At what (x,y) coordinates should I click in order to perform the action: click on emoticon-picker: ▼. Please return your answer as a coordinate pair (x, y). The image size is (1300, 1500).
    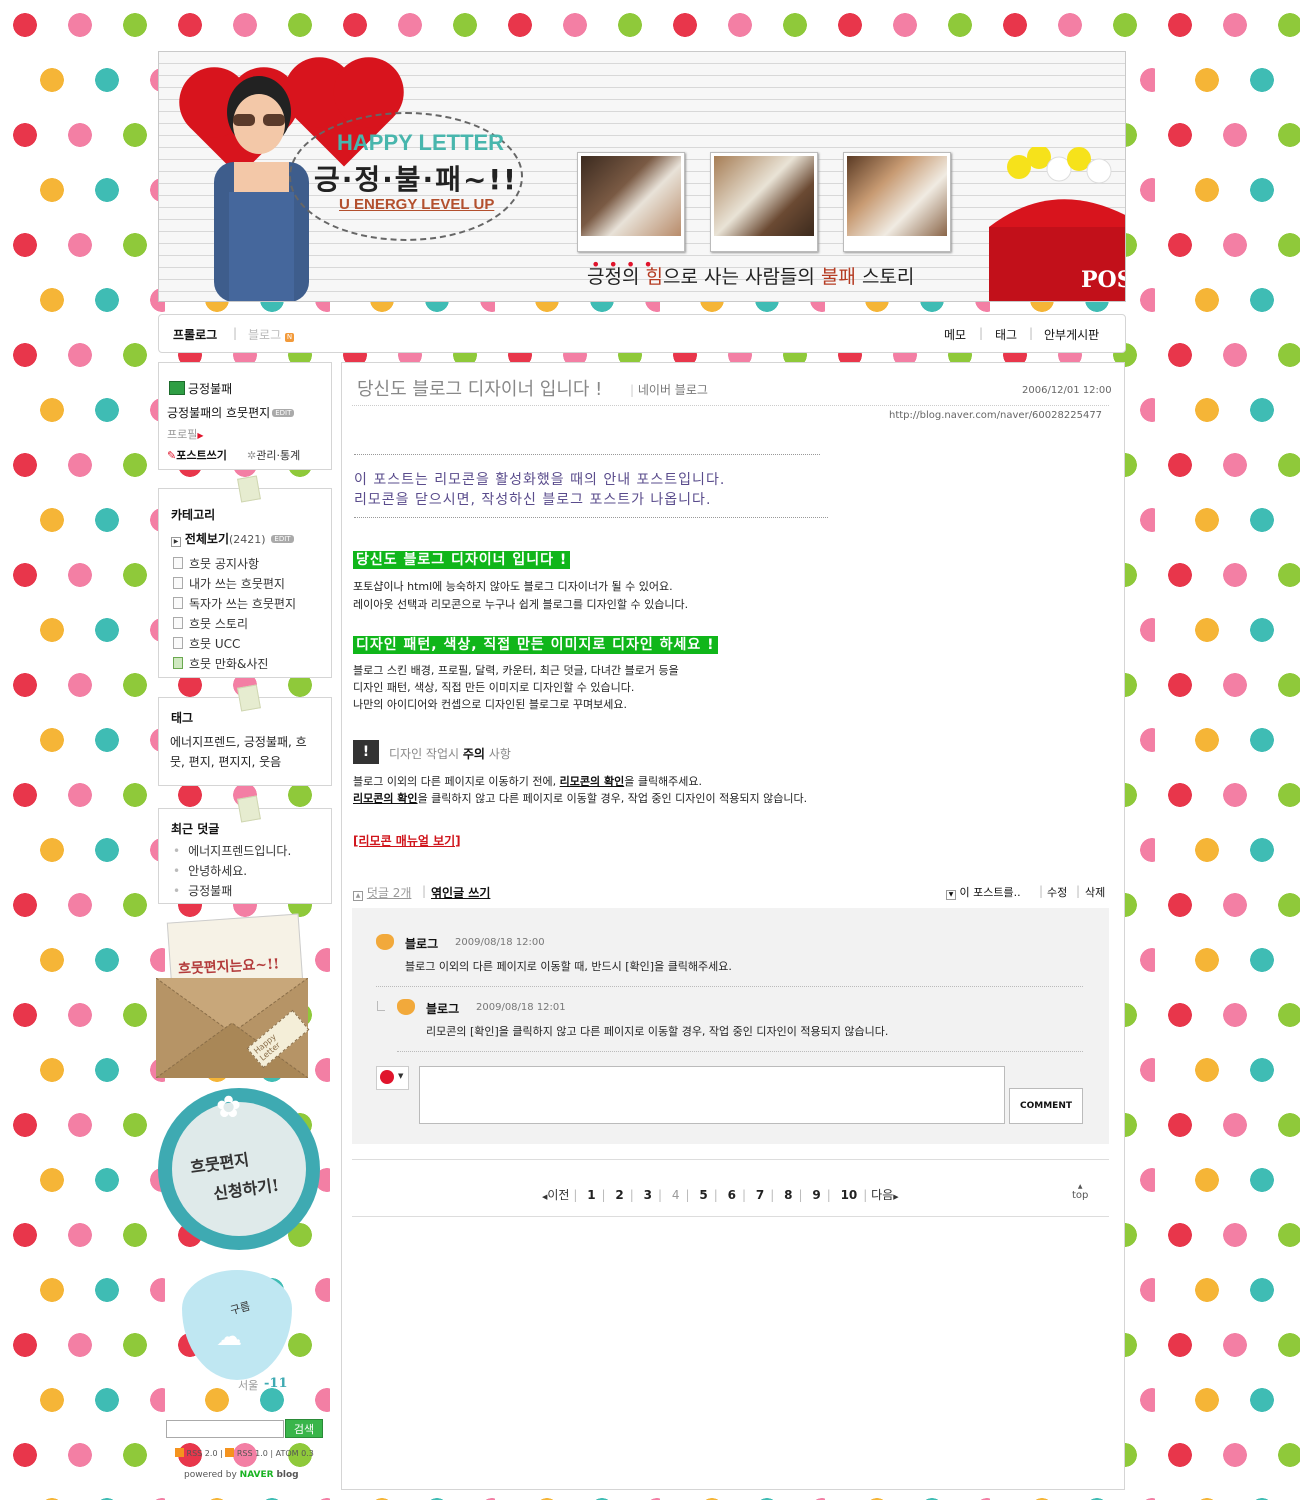
    Looking at the image, I should click on (392, 1078).